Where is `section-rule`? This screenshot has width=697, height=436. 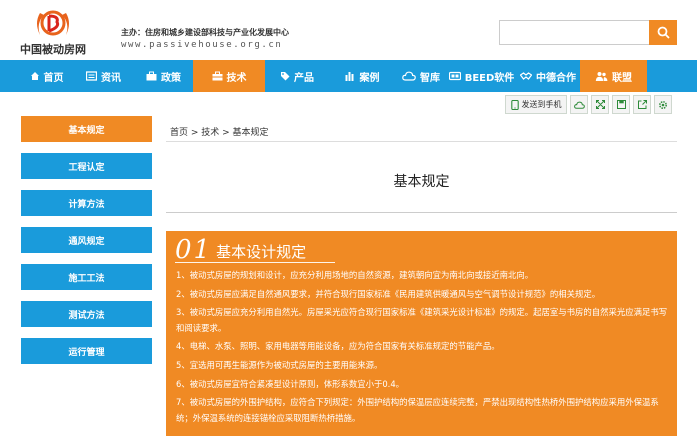
section-rule is located at coordinates (255, 262).